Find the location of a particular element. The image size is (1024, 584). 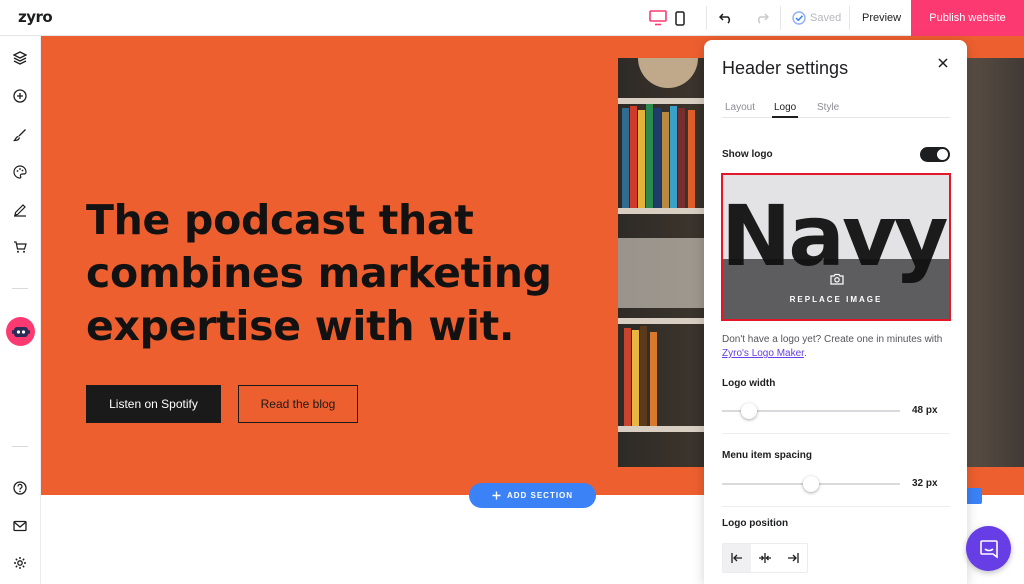

align-left-button is located at coordinates (737, 558).